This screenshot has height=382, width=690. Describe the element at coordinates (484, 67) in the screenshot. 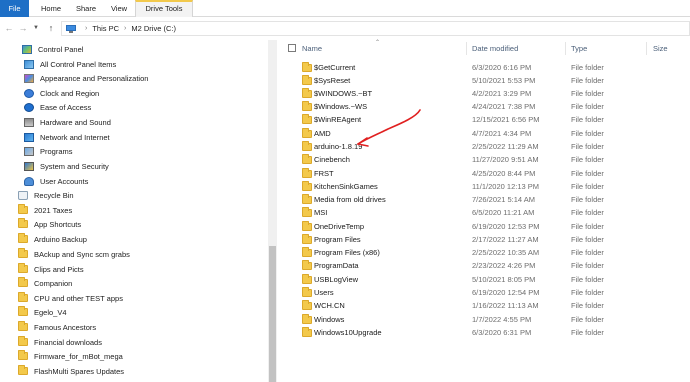

I see `file-row: $GetCurrent 6/3/2020 6:16 PM File folder` at that location.